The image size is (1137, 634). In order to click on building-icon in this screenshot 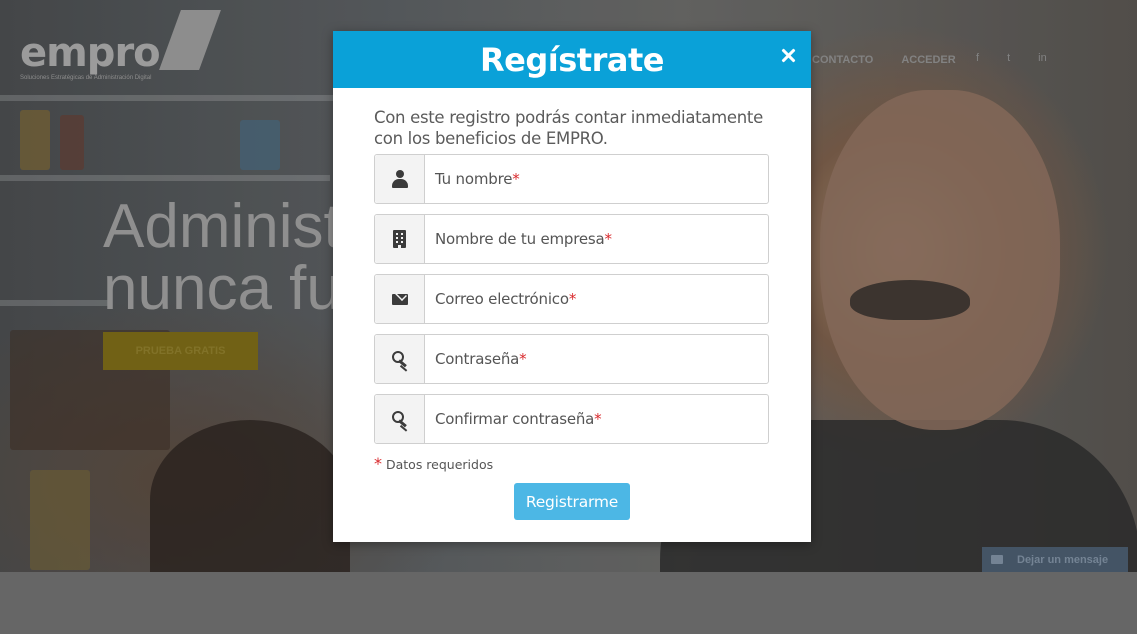, I will do `click(399, 239)`.